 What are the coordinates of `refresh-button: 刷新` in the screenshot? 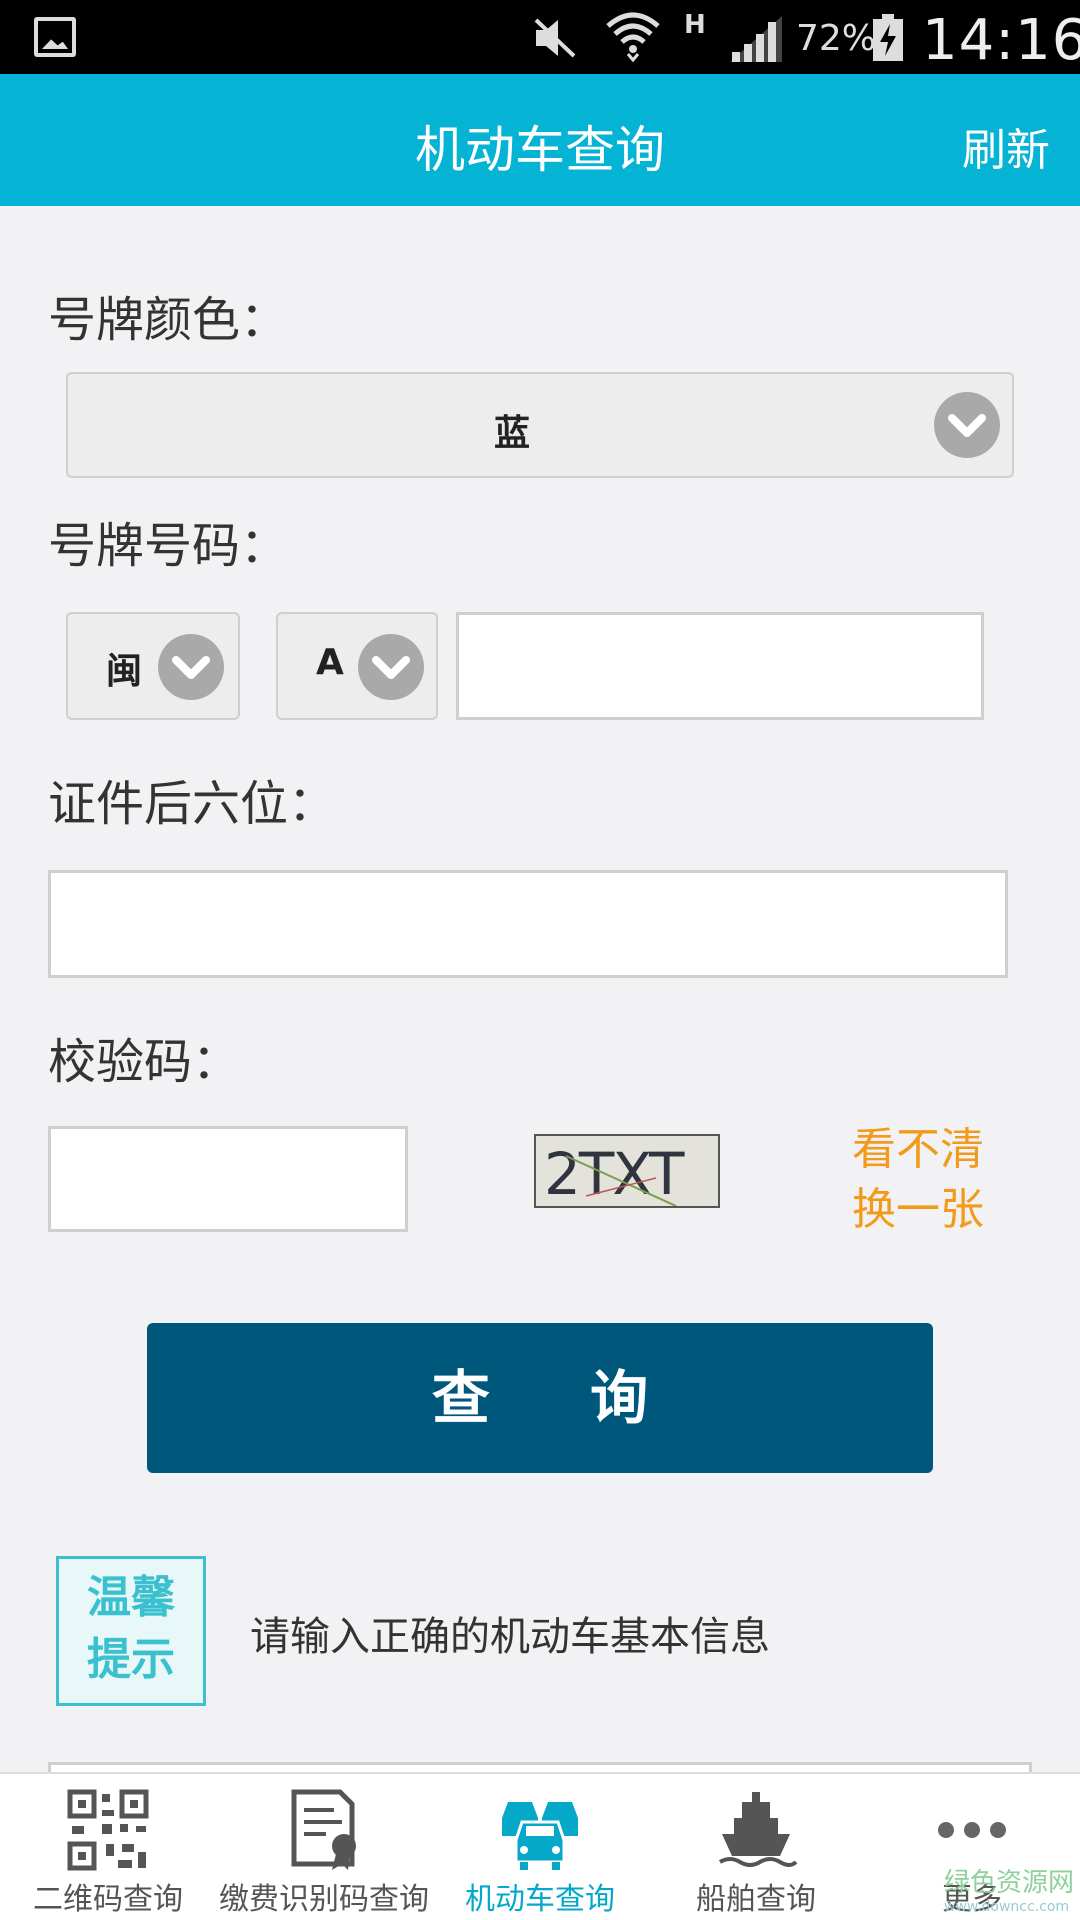 It's located at (1006, 146).